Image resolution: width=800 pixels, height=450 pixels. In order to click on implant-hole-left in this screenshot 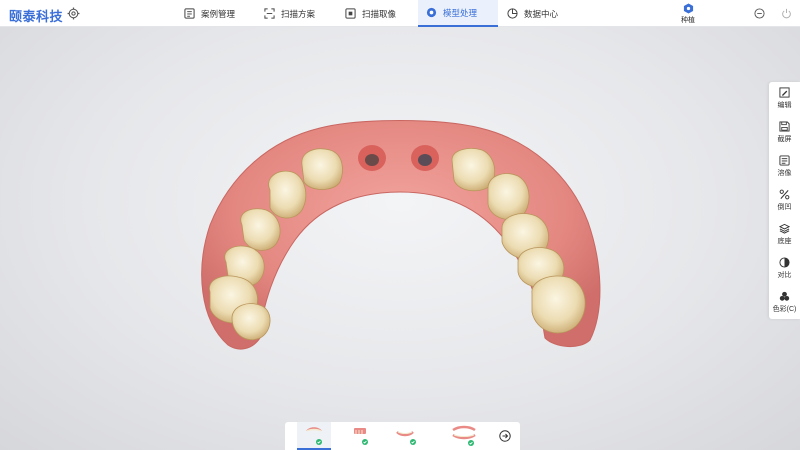, I will do `click(372, 160)`.